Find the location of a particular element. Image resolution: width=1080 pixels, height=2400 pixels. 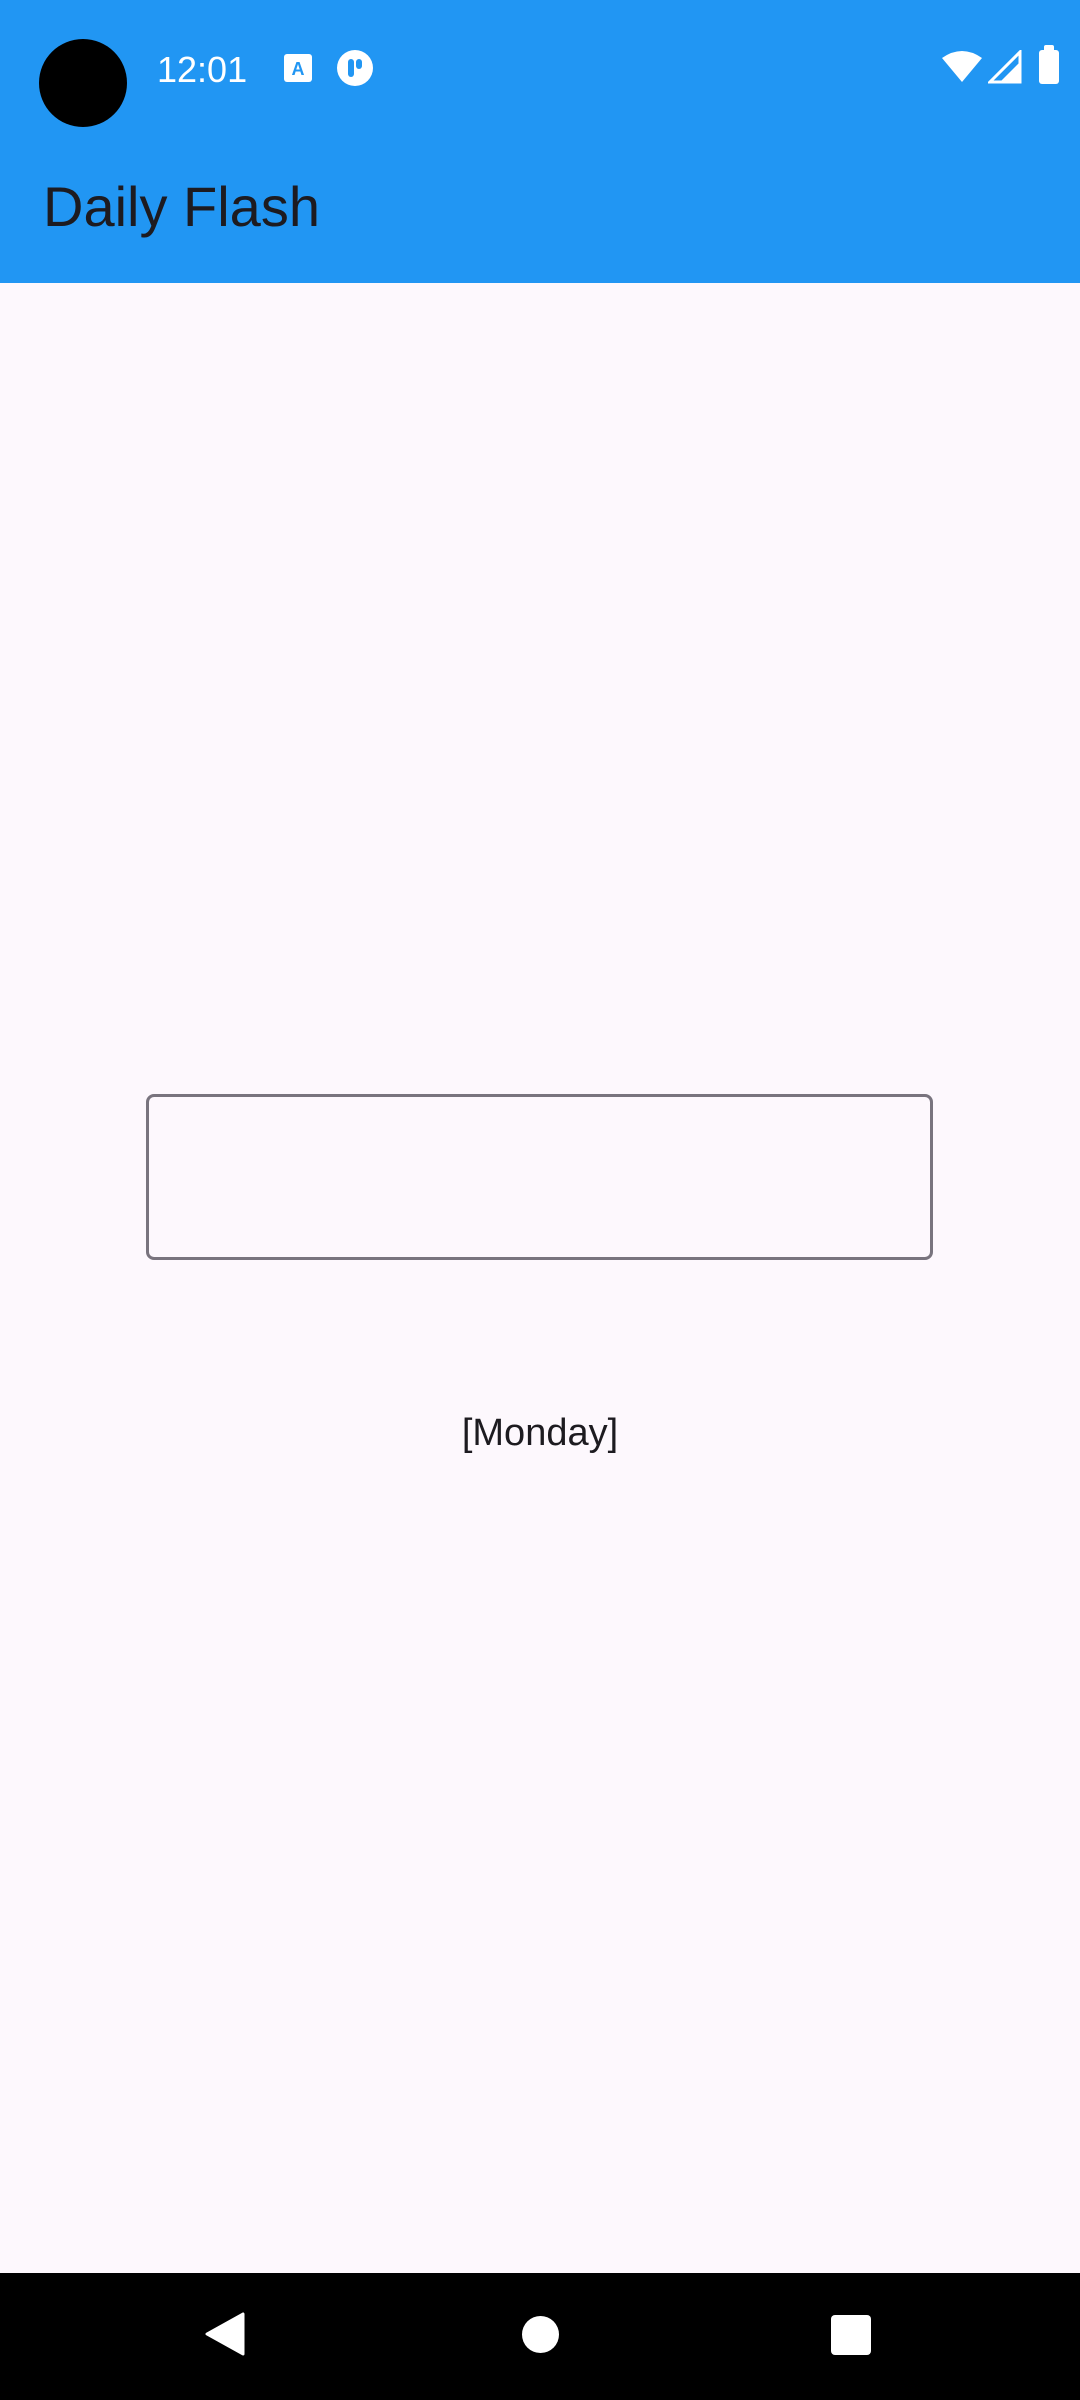

cell-signal-icon is located at coordinates (1005, 67).